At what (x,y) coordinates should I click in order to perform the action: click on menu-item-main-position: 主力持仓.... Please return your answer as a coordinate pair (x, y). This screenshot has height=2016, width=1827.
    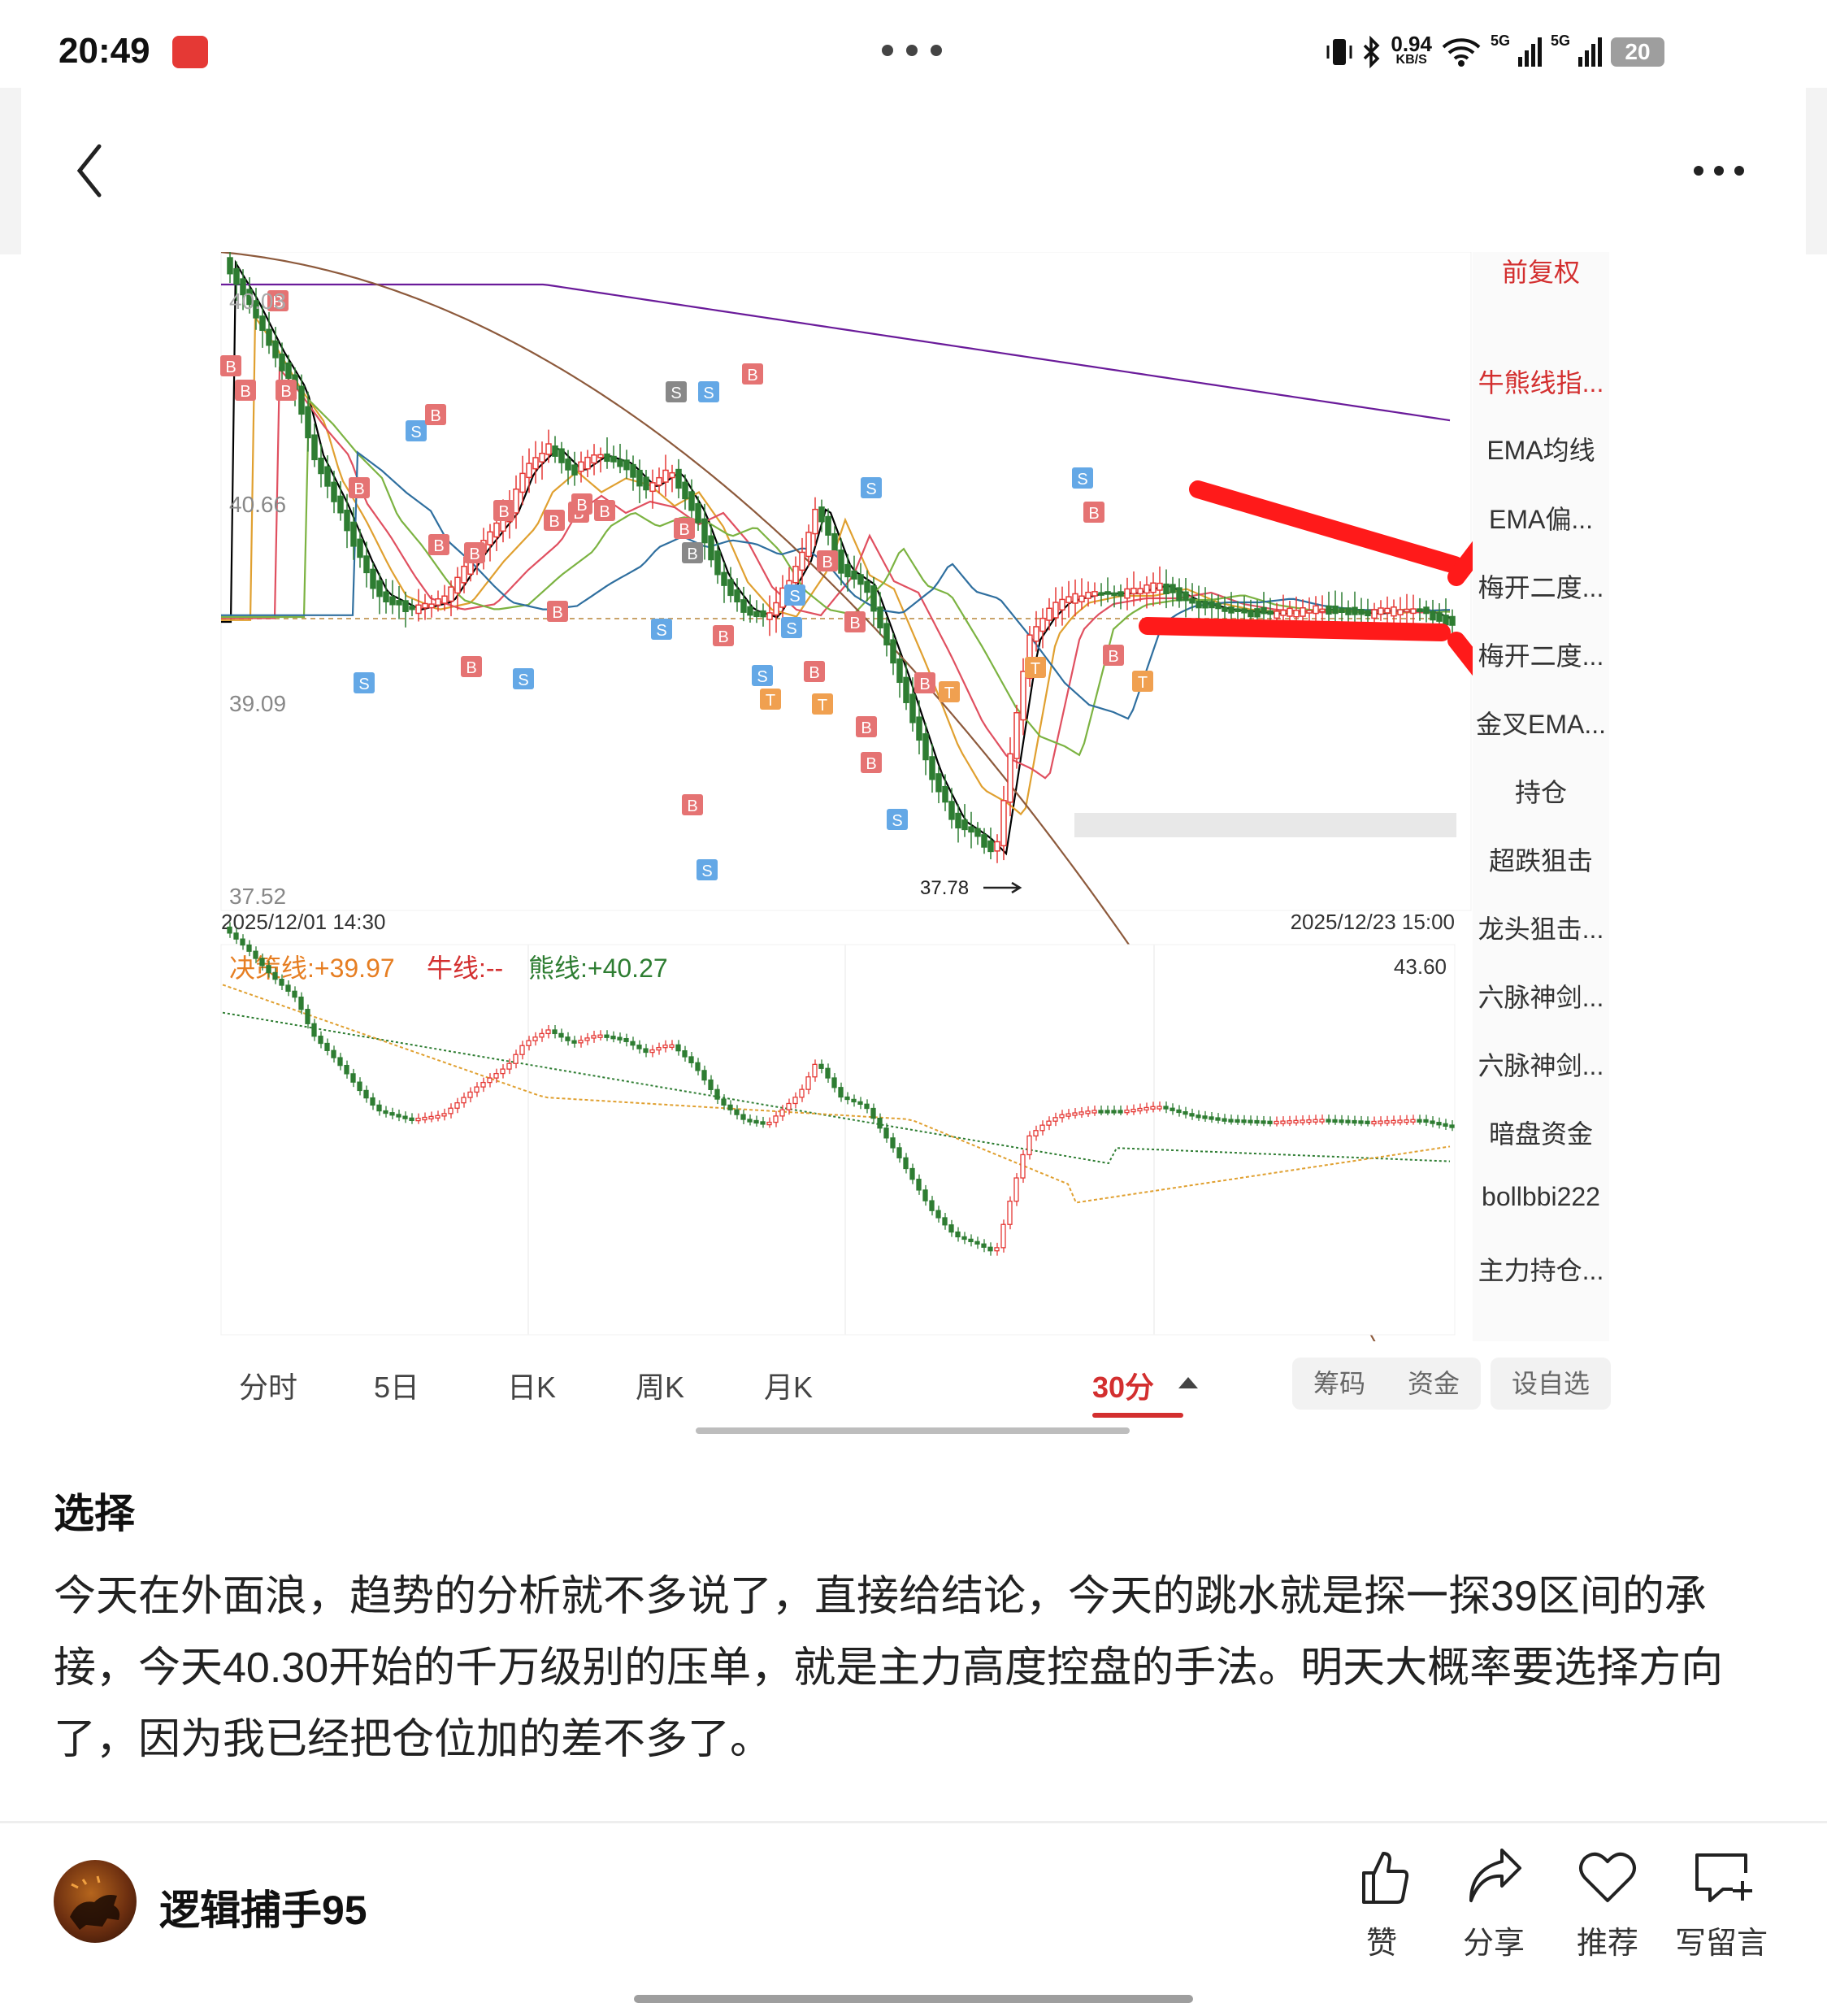
    Looking at the image, I should click on (1541, 1269).